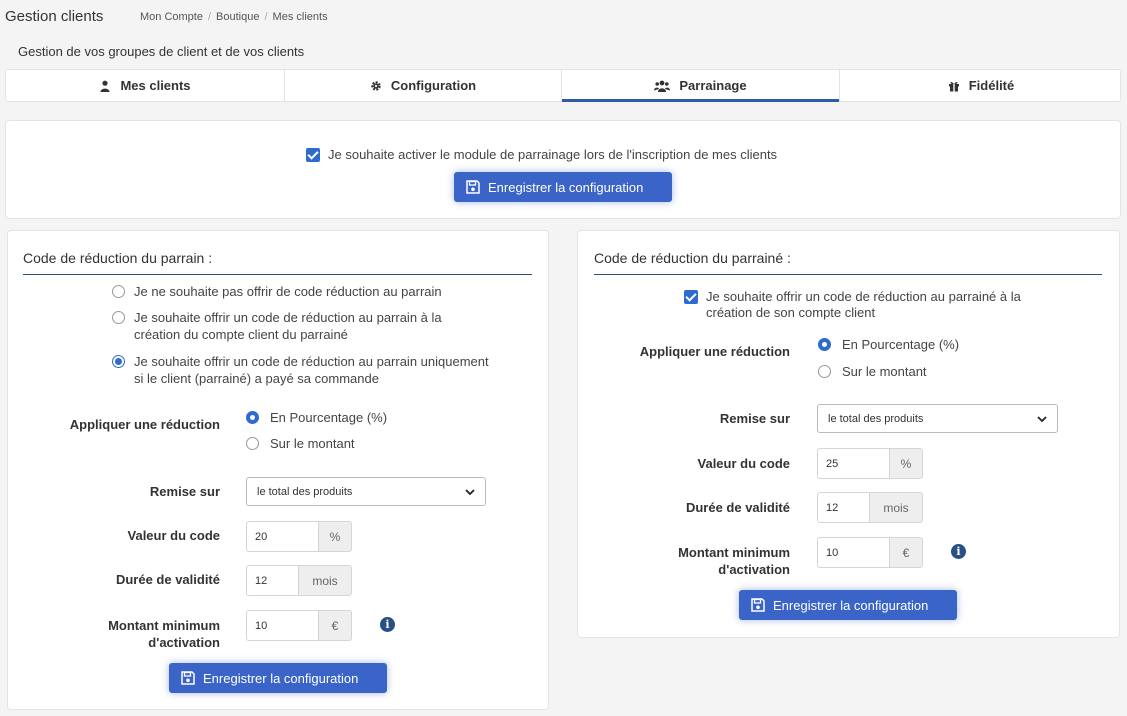 This screenshot has width=1127, height=716. I want to click on breadcrumb: Mon Compte / Boutique / Mes clients, so click(234, 17).